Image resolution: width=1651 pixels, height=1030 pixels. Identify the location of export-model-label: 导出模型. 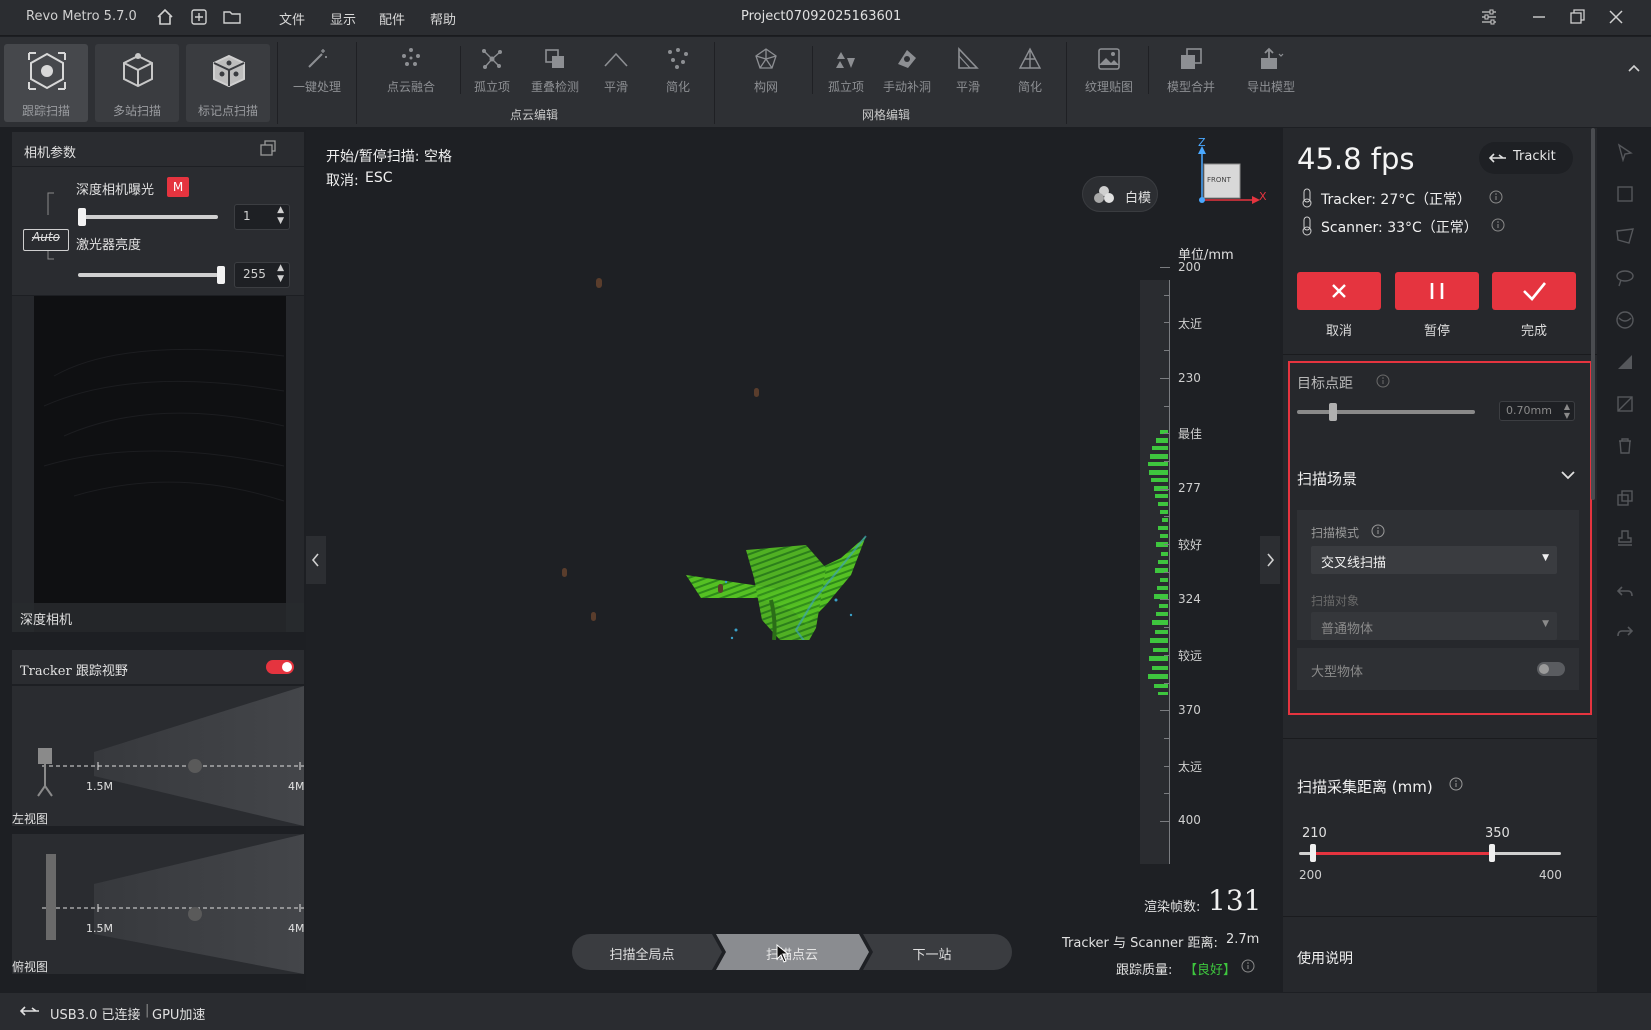
(1270, 87).